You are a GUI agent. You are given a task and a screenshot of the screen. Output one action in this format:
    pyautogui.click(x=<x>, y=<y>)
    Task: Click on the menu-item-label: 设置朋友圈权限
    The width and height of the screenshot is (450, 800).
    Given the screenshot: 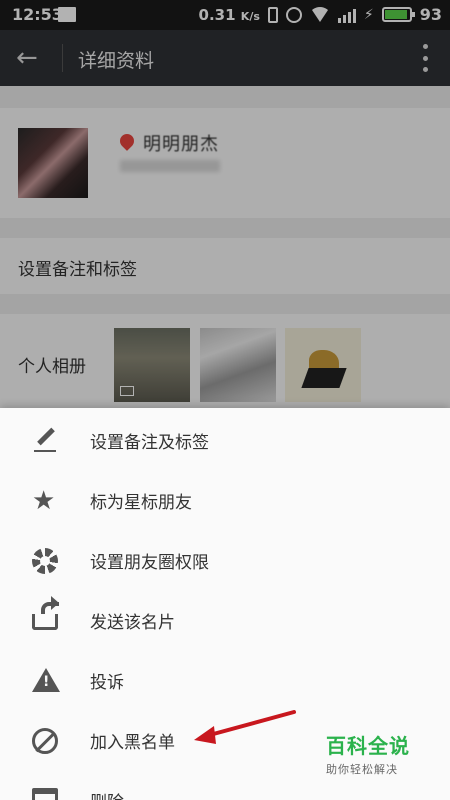 What is the action you would take?
    pyautogui.click(x=149, y=563)
    